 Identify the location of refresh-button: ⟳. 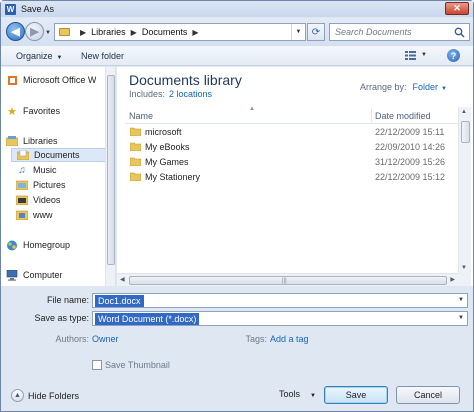
(316, 32).